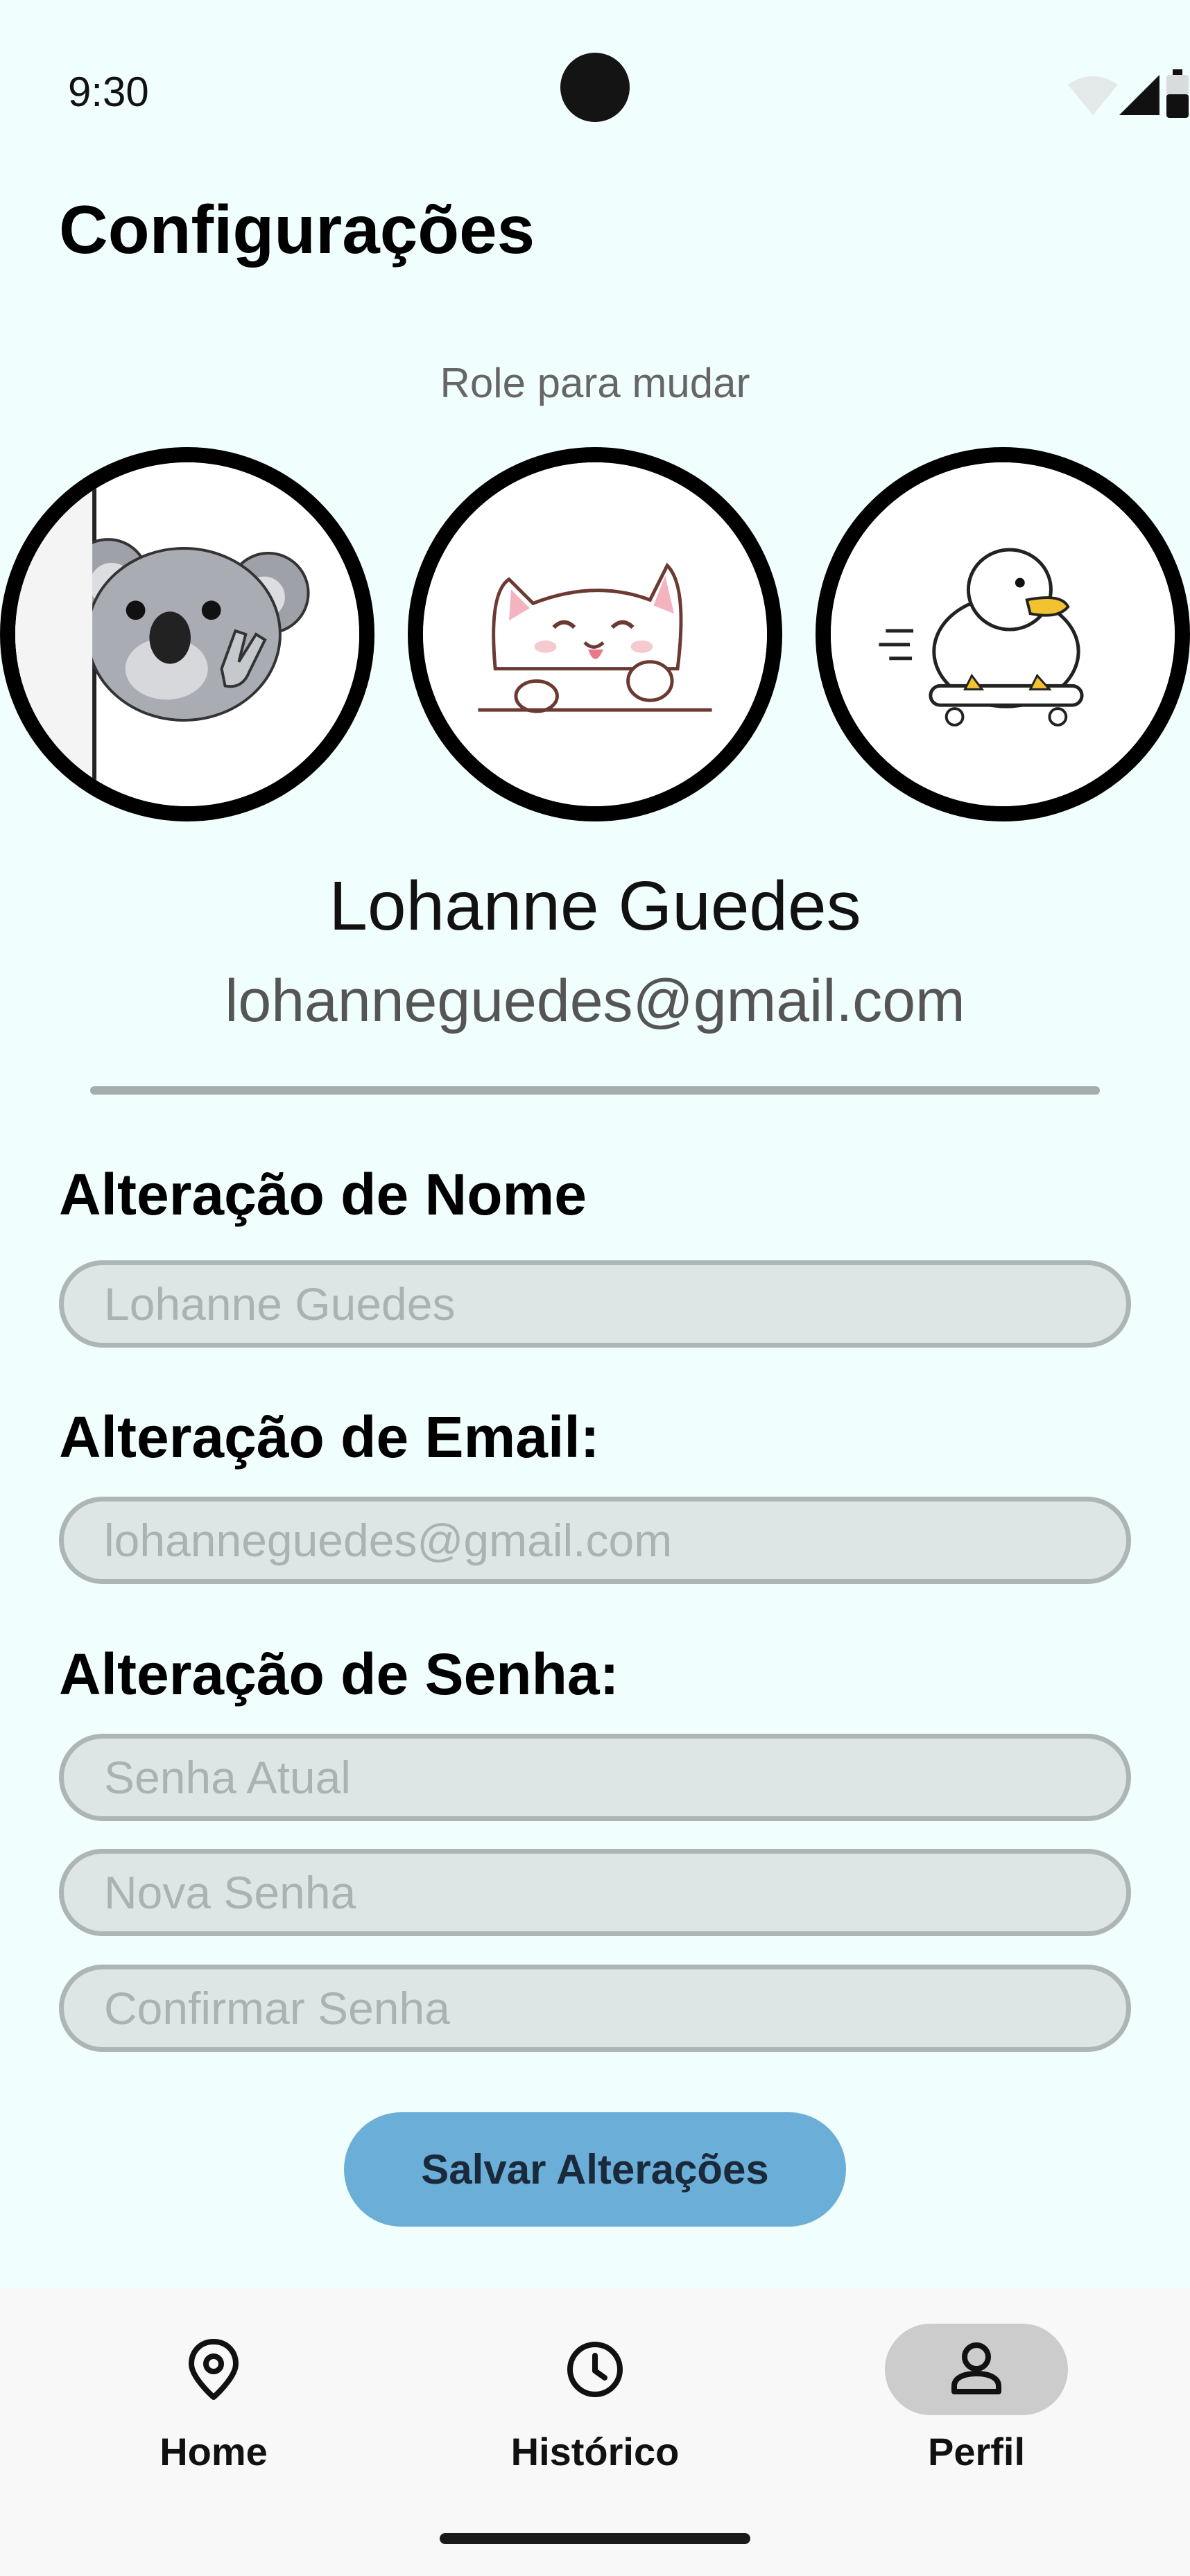 This screenshot has height=2576, width=1190. I want to click on nav-item-home: Home, so click(213, 2392).